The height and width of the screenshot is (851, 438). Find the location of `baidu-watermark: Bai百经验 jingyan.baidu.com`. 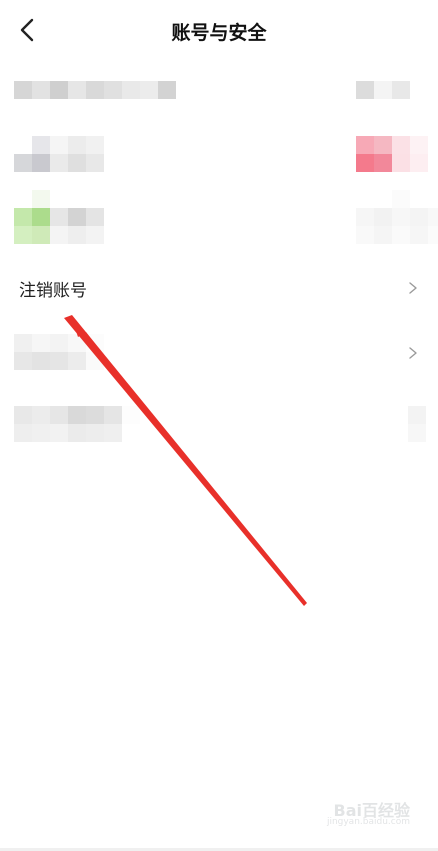

baidu-watermark: Bai百经验 jingyan.baidu.com is located at coordinates (364, 814).